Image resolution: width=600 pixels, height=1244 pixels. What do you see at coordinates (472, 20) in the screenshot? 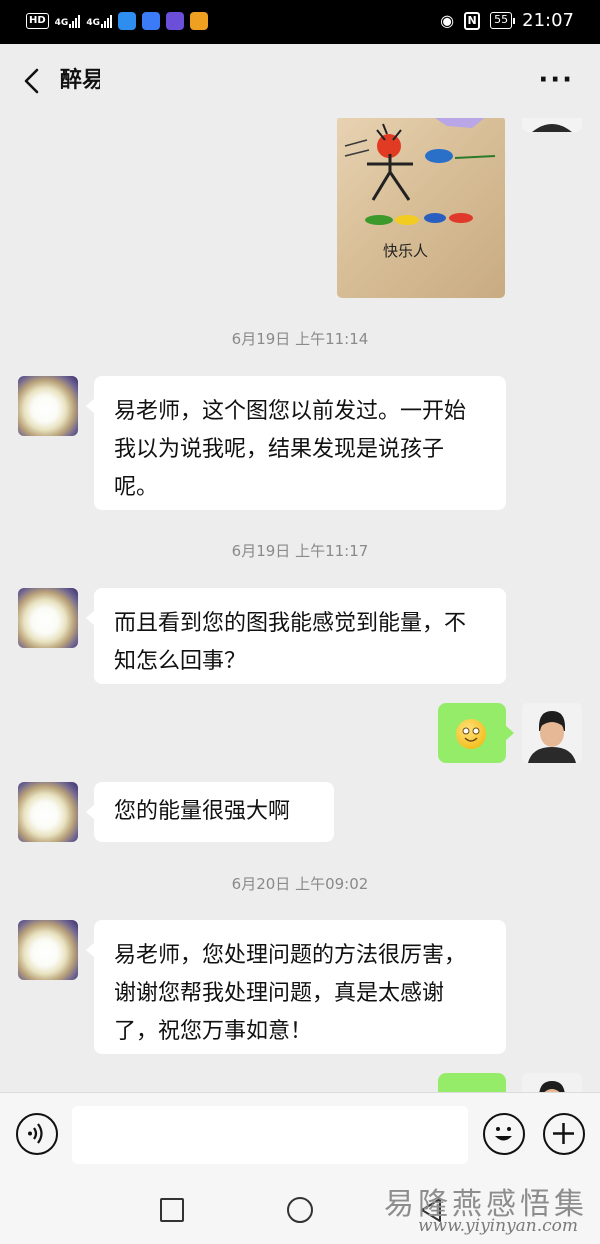
I see `nfc-icon: N` at bounding box center [472, 20].